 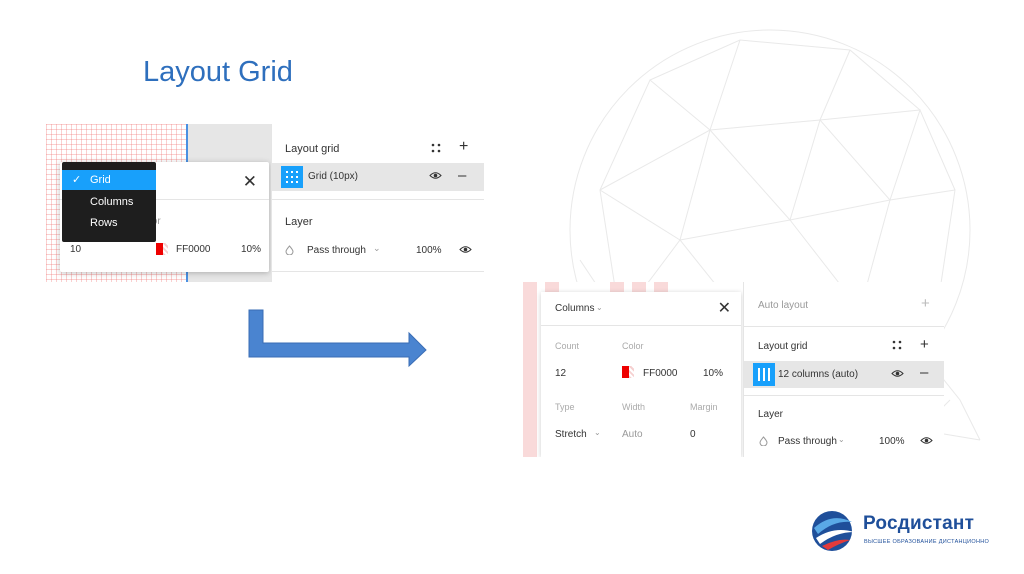 What do you see at coordinates (112, 202) in the screenshot?
I see `dropdown-item-label: Columns` at bounding box center [112, 202].